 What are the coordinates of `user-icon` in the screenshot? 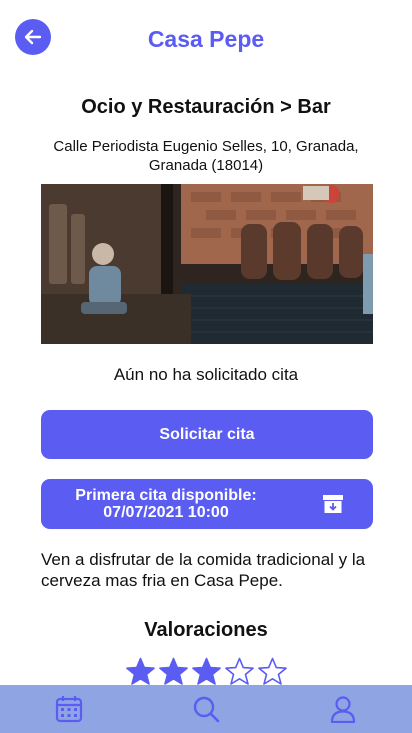 It's located at (343, 709).